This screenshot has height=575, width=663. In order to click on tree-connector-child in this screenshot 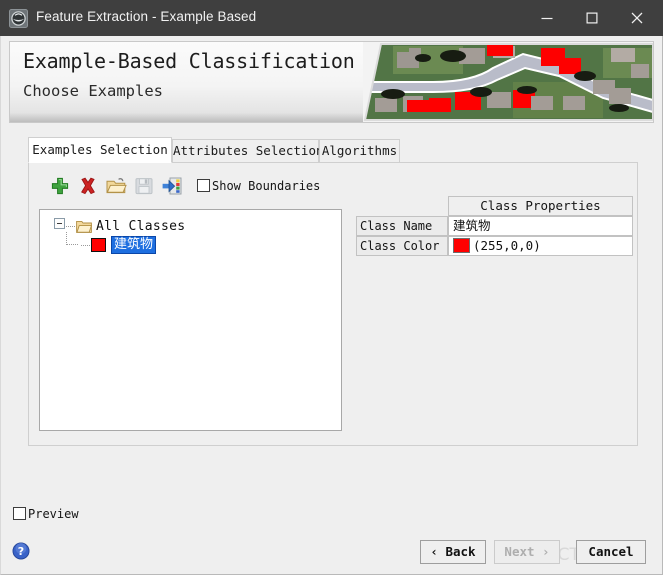, I will do `click(85, 245)`.